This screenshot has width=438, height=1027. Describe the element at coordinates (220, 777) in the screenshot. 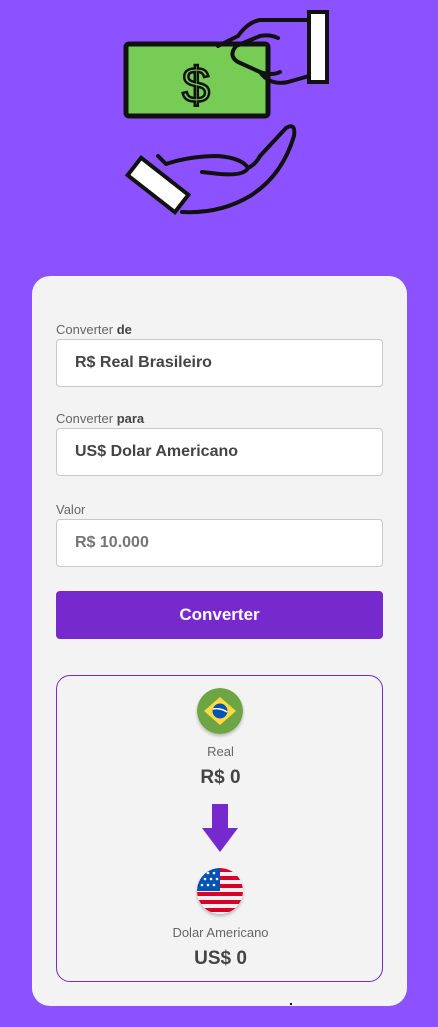

I see `from-currency-amount: R$ 0` at that location.